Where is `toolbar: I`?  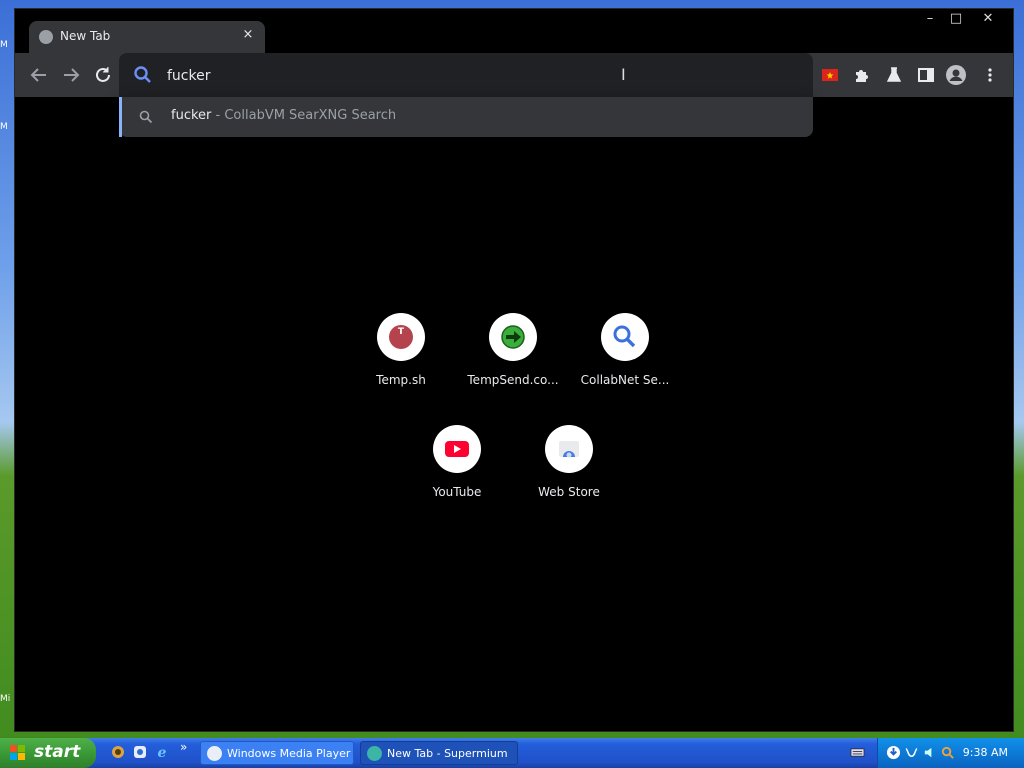 toolbar: I is located at coordinates (514, 75).